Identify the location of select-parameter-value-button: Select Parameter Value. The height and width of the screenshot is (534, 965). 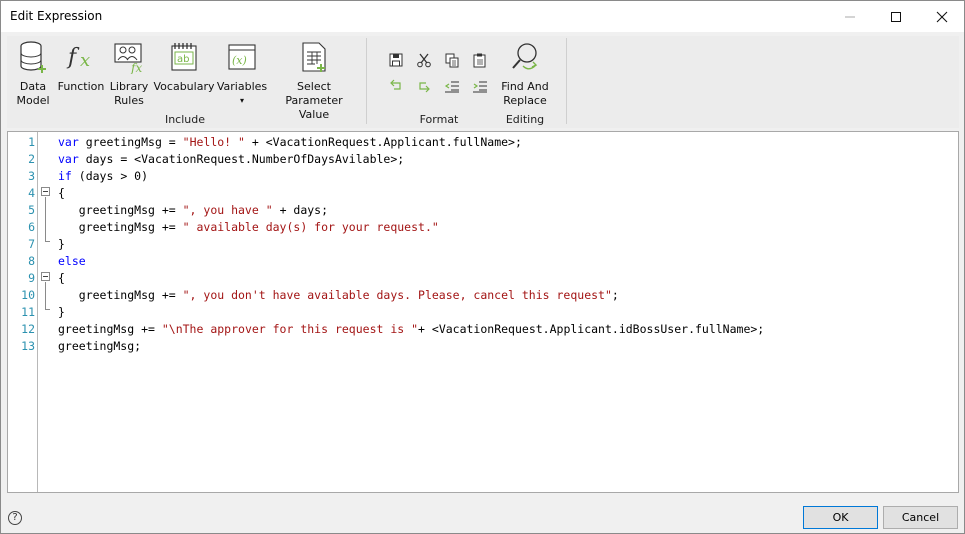
(314, 81).